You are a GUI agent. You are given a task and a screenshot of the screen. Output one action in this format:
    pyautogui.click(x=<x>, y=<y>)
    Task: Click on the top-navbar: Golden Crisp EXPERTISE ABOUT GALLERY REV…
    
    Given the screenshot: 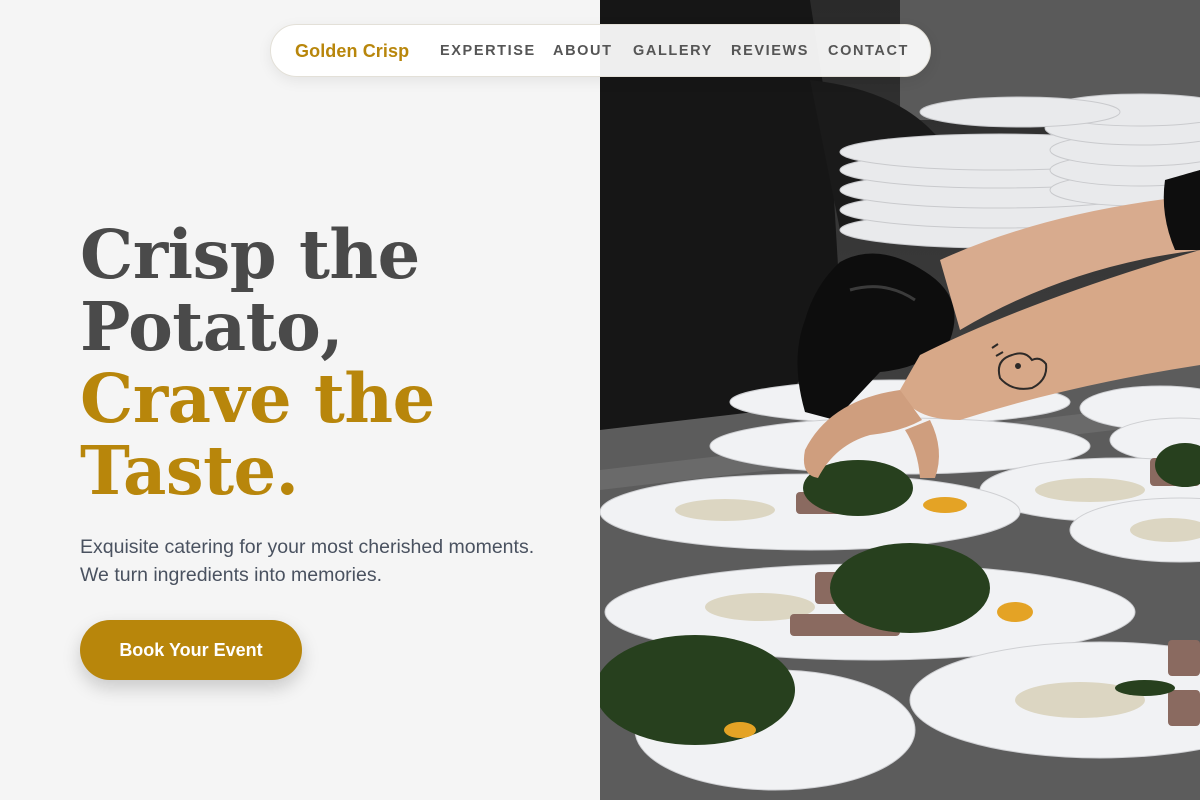 What is the action you would take?
    pyautogui.click(x=600, y=50)
    